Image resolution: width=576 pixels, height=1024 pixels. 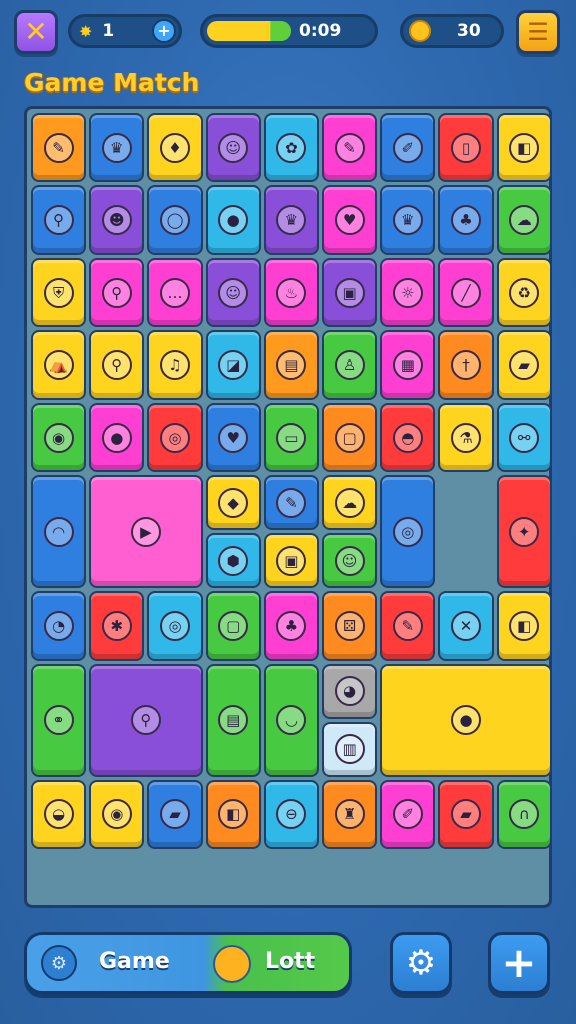 What do you see at coordinates (291, 503) in the screenshot?
I see `tile-brush: ✎` at bounding box center [291, 503].